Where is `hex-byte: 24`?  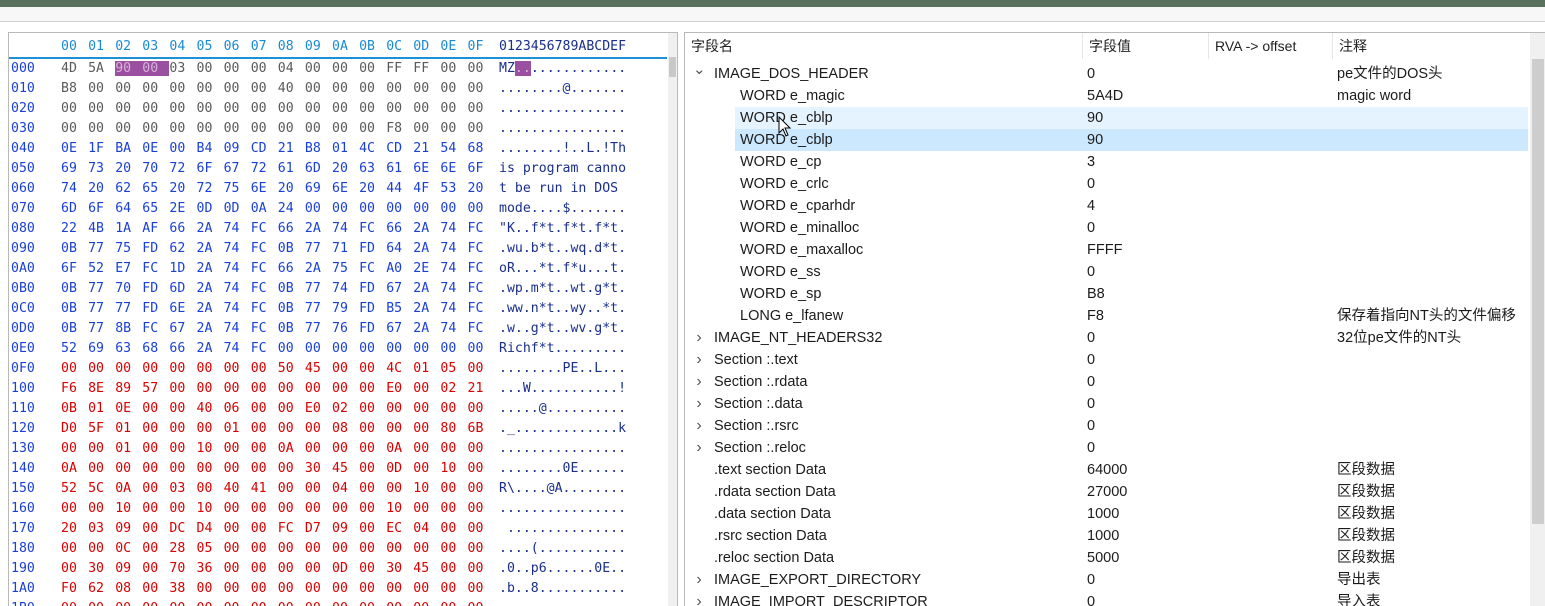 hex-byte: 24 is located at coordinates (291, 208).